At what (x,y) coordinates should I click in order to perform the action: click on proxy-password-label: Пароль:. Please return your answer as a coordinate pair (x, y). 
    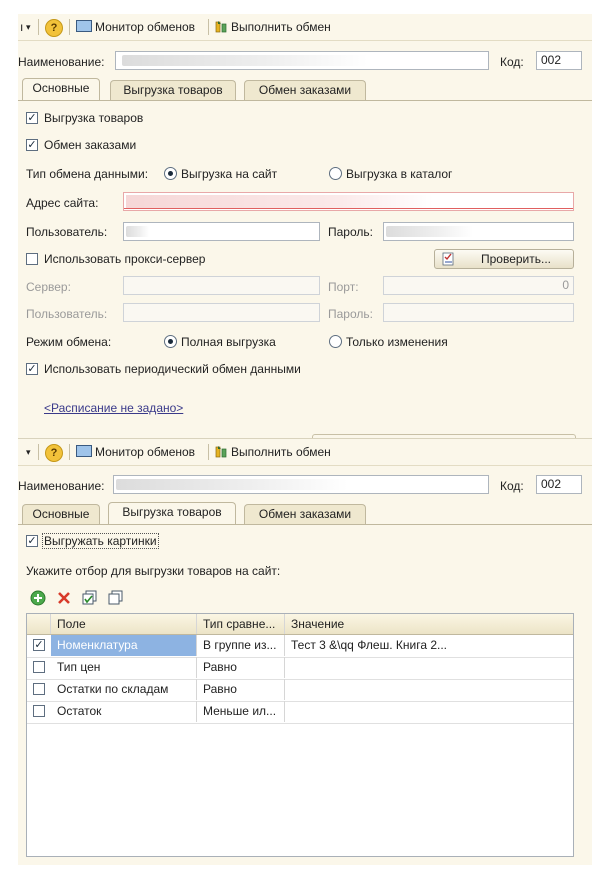
    Looking at the image, I should click on (350, 314).